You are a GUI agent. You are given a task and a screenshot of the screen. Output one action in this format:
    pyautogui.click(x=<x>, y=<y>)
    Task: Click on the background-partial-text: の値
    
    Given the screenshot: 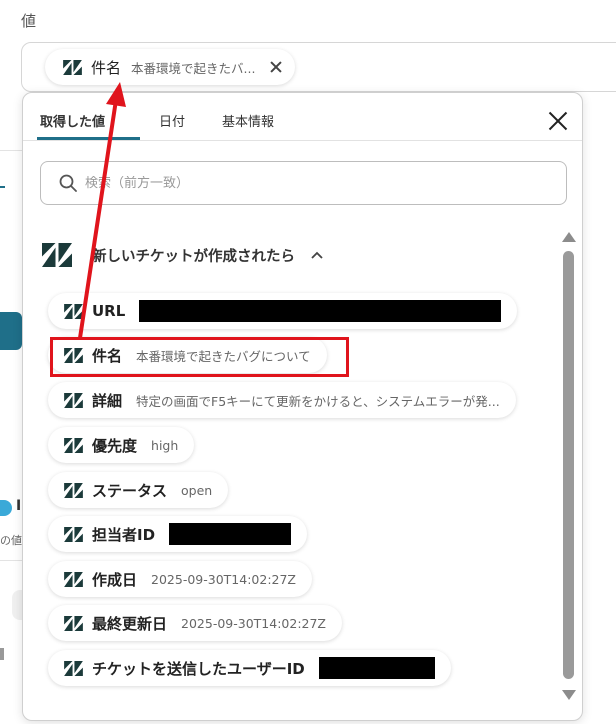 What is the action you would take?
    pyautogui.click(x=11, y=540)
    